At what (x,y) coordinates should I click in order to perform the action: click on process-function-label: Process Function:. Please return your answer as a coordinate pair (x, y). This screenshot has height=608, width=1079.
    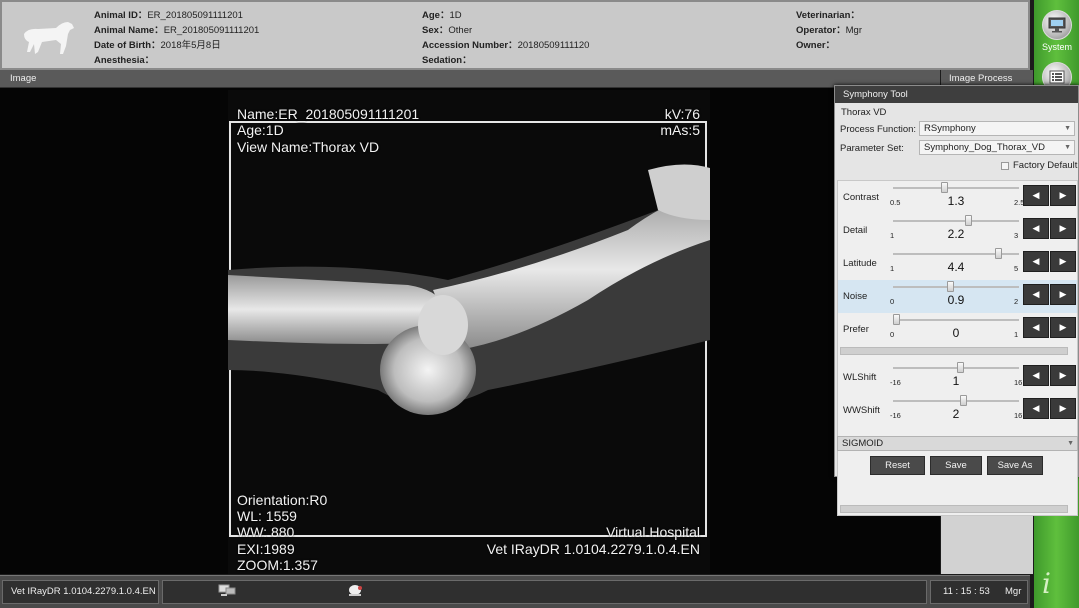
    Looking at the image, I should click on (878, 129).